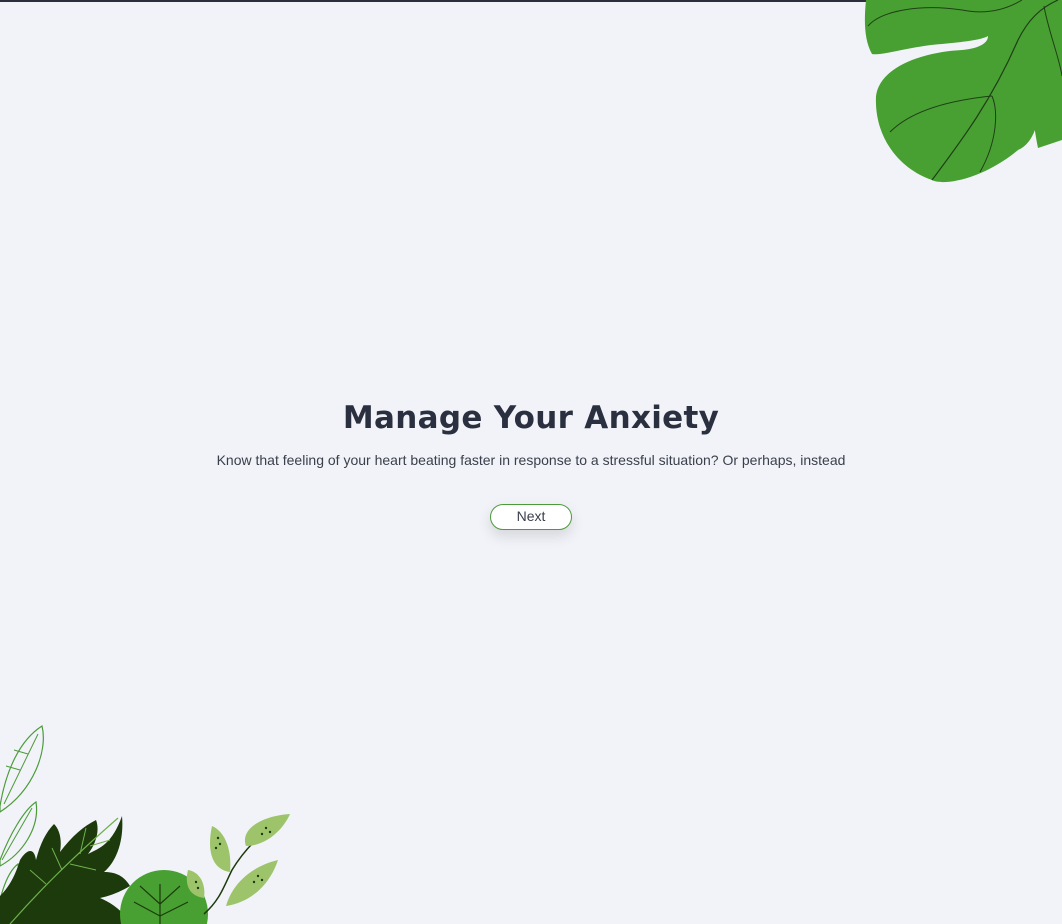 This screenshot has width=1062, height=924. Describe the element at coordinates (963, 91) in the screenshot. I see `monstera-leaf-icon` at that location.